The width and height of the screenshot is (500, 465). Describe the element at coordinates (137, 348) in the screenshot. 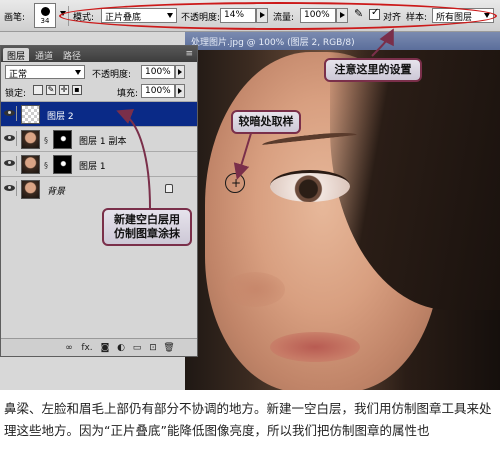

I see `new-group-icon: ▭` at that location.